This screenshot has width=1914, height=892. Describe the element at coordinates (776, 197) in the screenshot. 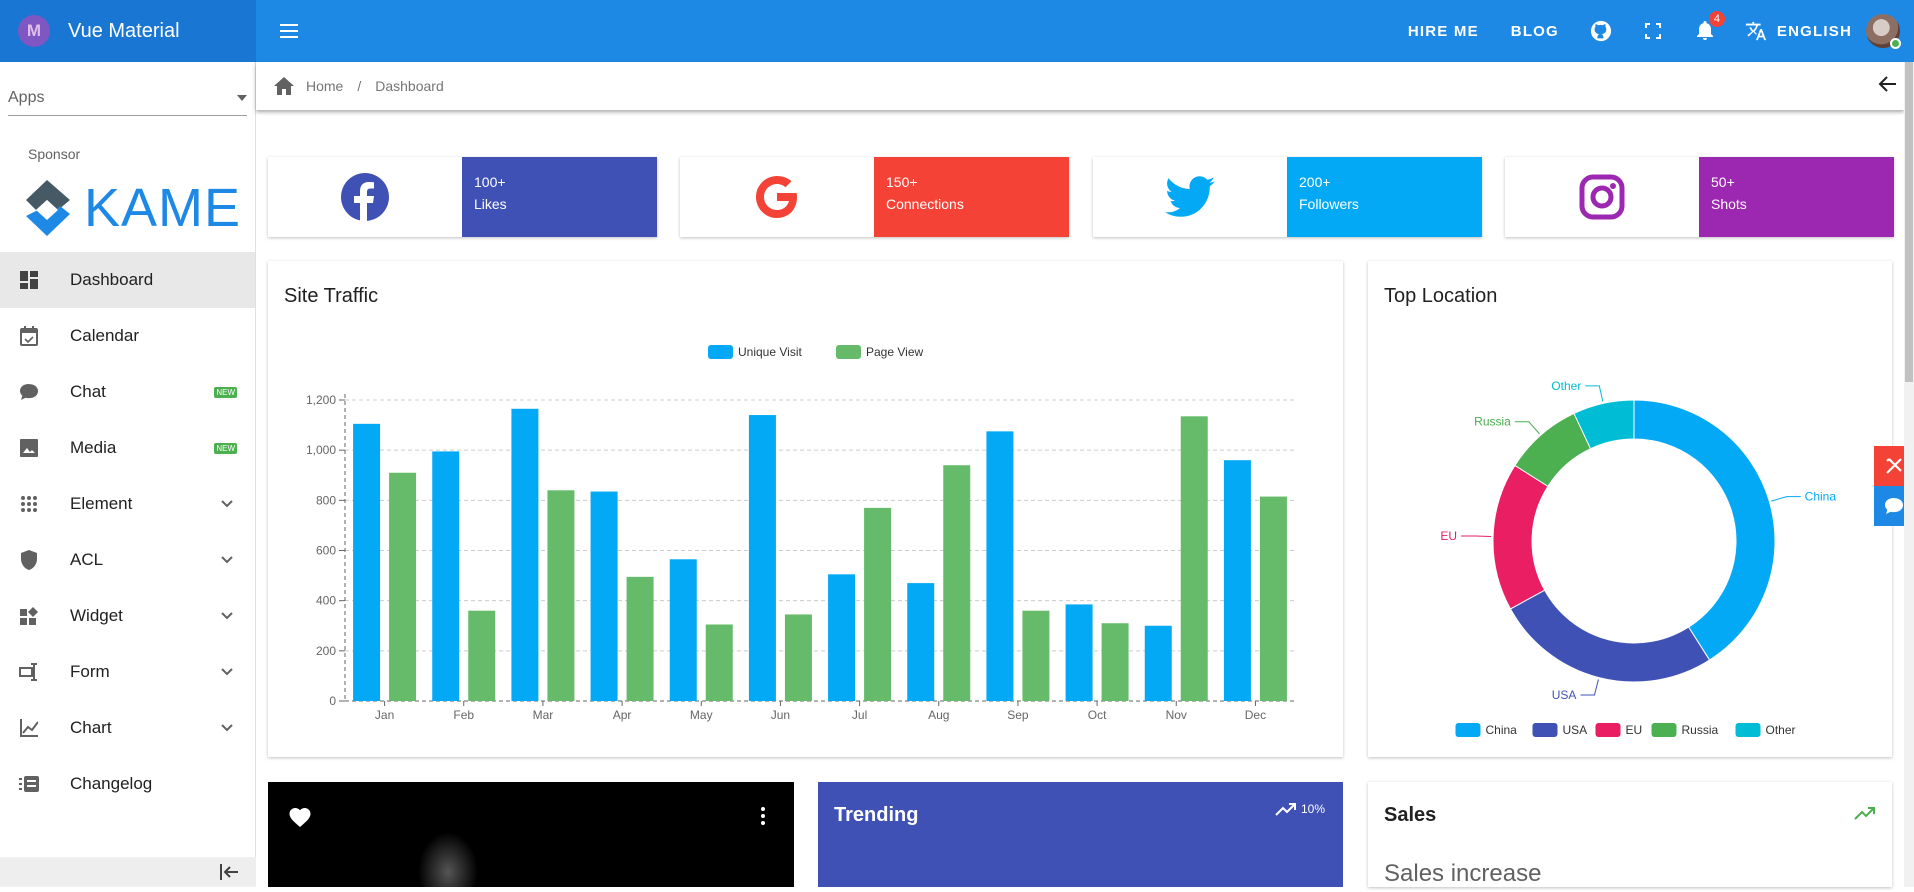

I see `google-icon` at that location.